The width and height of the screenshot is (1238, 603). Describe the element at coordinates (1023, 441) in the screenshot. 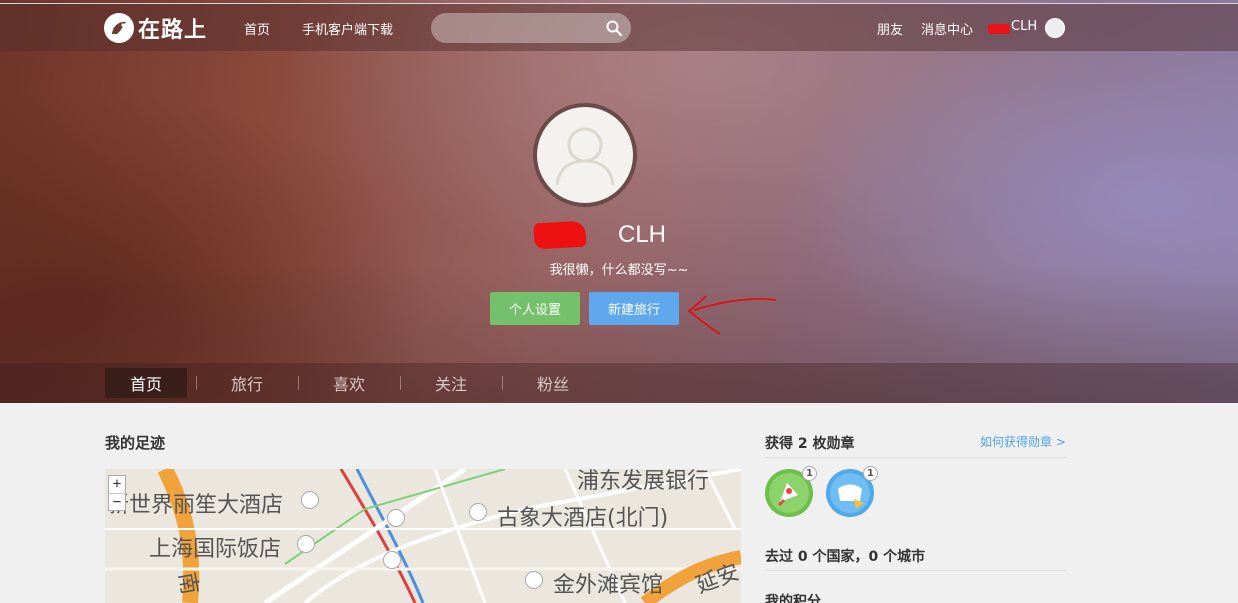

I see `how-to-get-badges-link: 如何获得勋章 >` at that location.